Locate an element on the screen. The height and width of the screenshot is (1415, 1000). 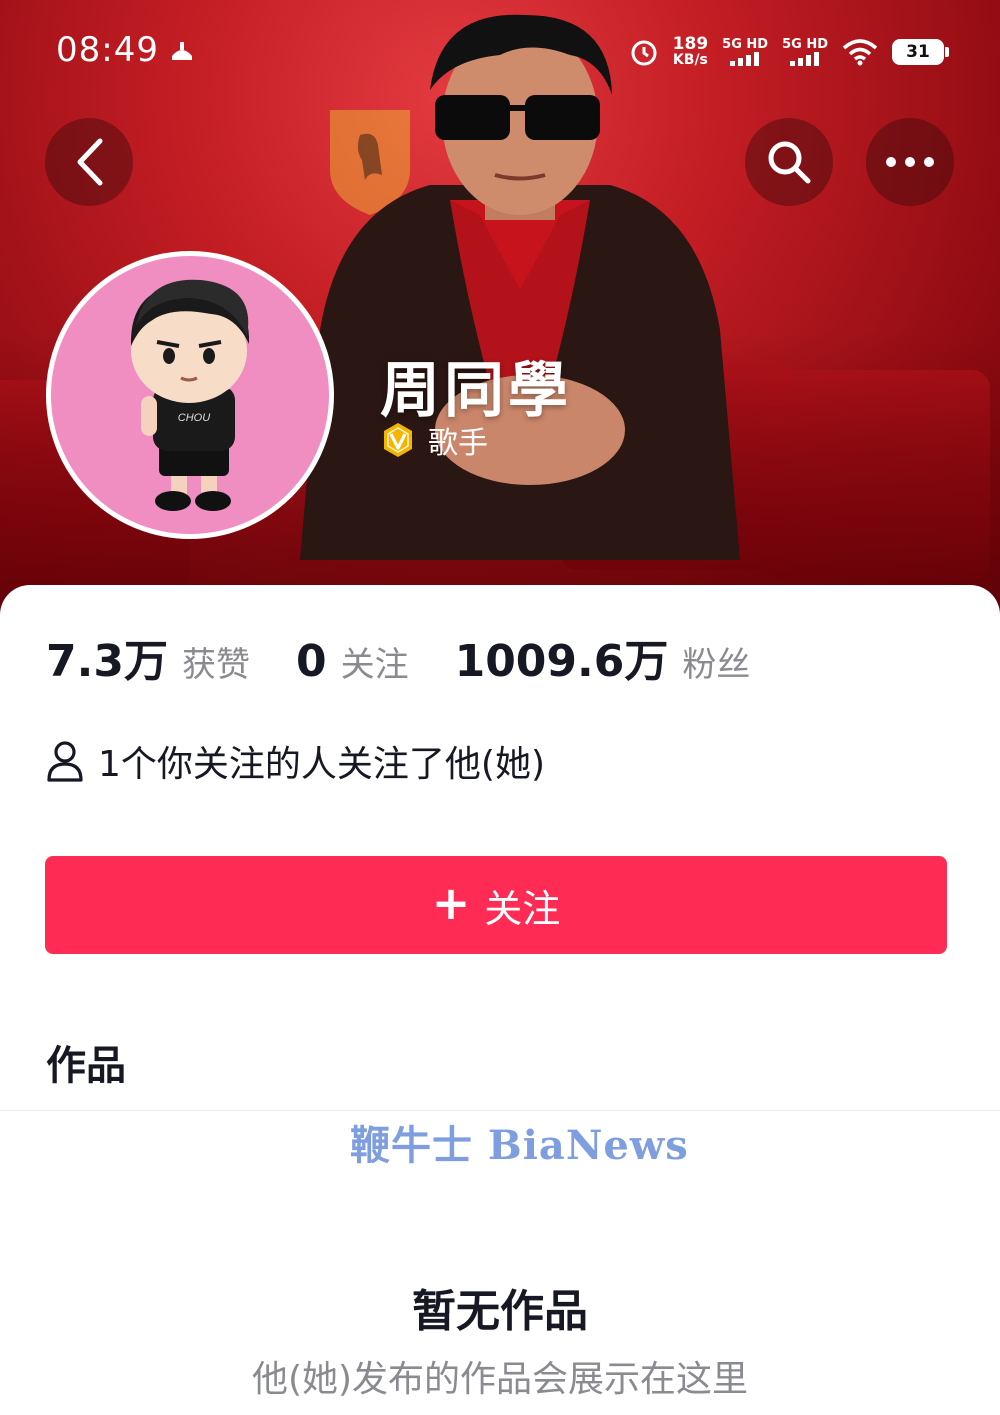
signal-sim1: 5G HD is located at coordinates (745, 52).